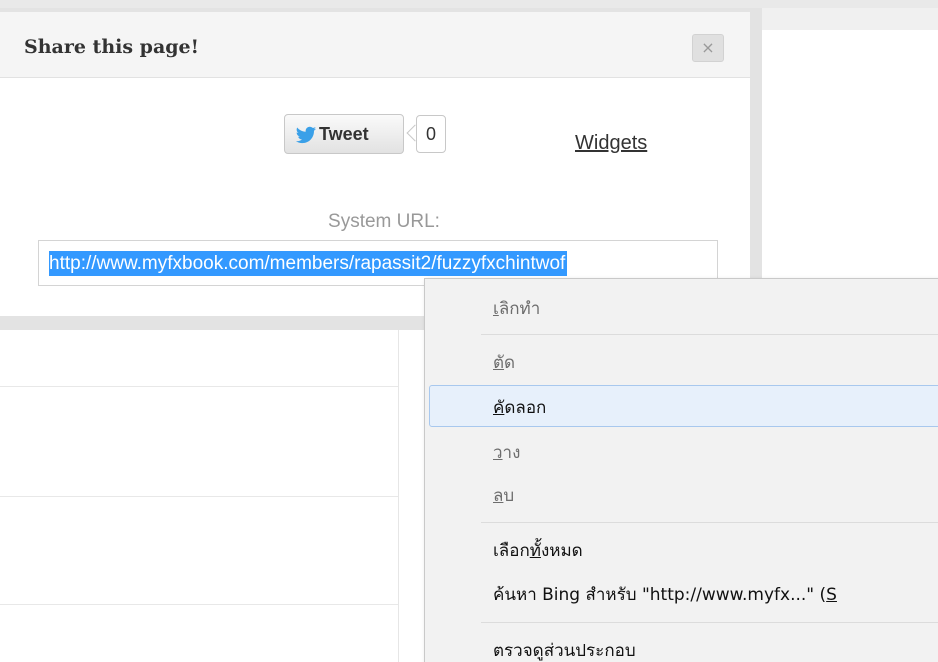  I want to click on close-icon: ×, so click(708, 47).